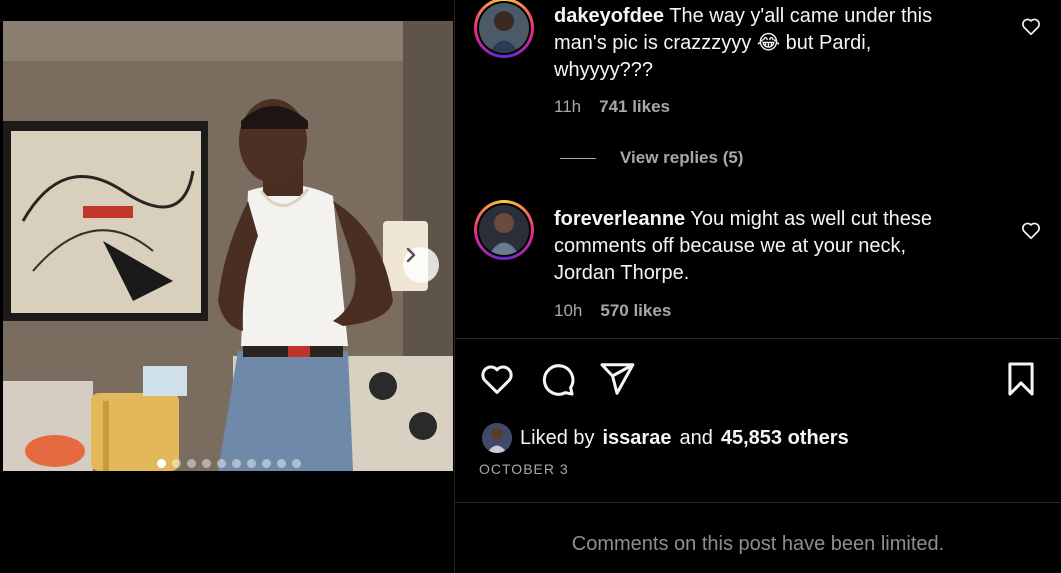 The height and width of the screenshot is (573, 1061). What do you see at coordinates (524, 469) in the screenshot?
I see `post-date: OCTOBER 3` at bounding box center [524, 469].